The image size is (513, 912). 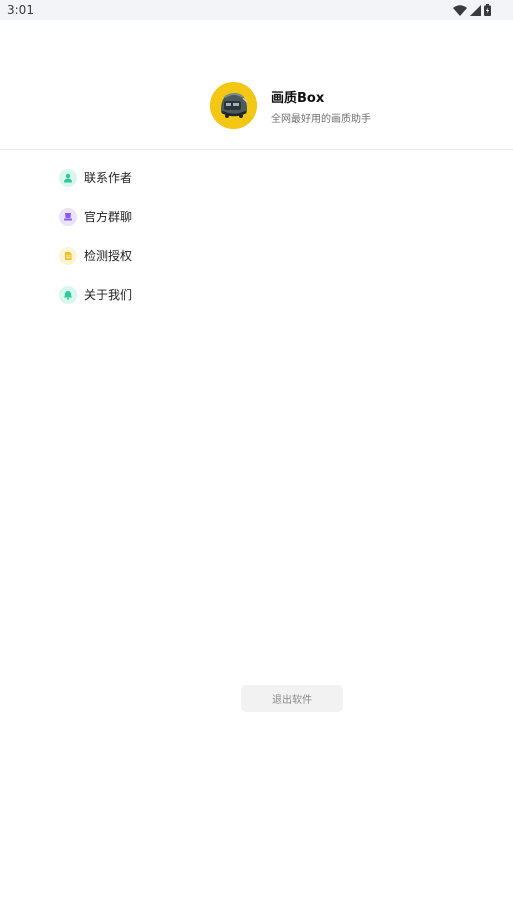 I want to click on bell-icon, so click(x=68, y=295).